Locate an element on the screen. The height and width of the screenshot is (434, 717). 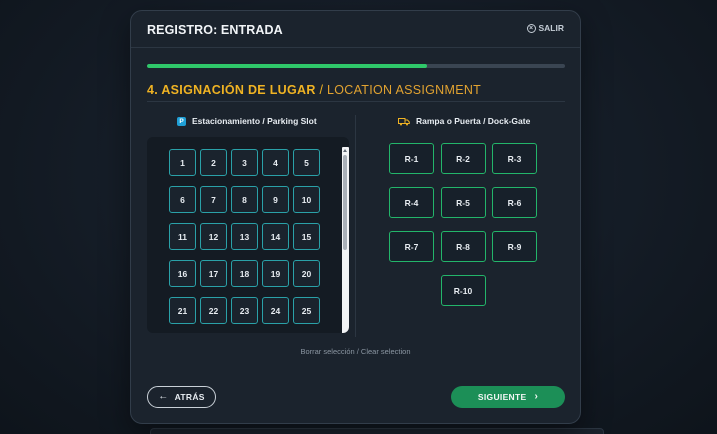
parking-slot: 12 is located at coordinates (213, 236).